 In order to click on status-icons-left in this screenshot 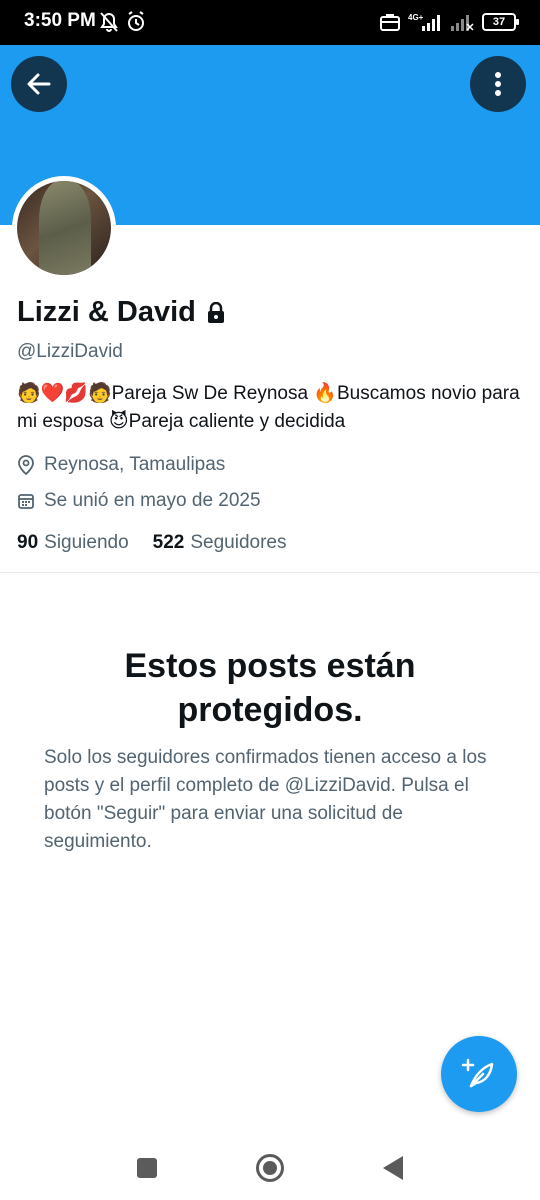, I will do `click(124, 24)`.